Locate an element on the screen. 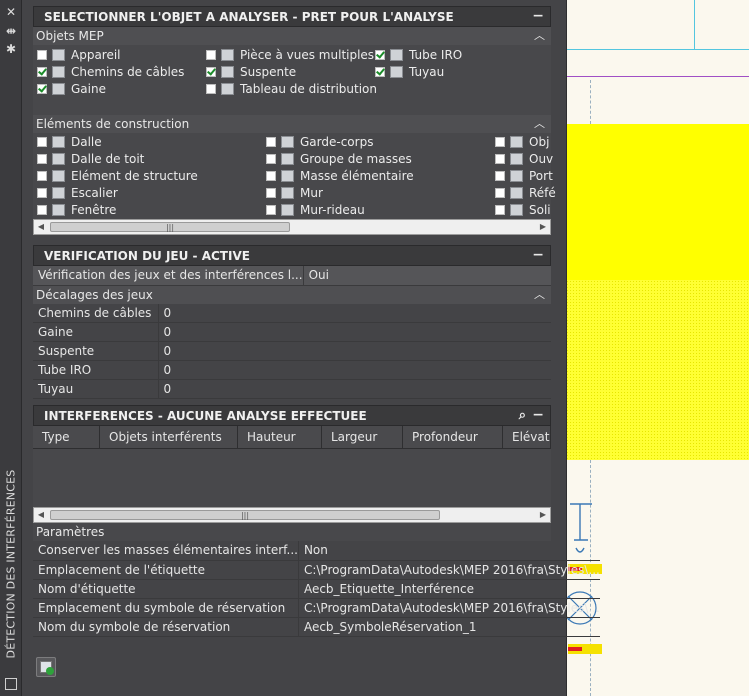 The width and height of the screenshot is (749, 696). checkbox-item-groupe-de-masses: Groupe de masses is located at coordinates (339, 158).